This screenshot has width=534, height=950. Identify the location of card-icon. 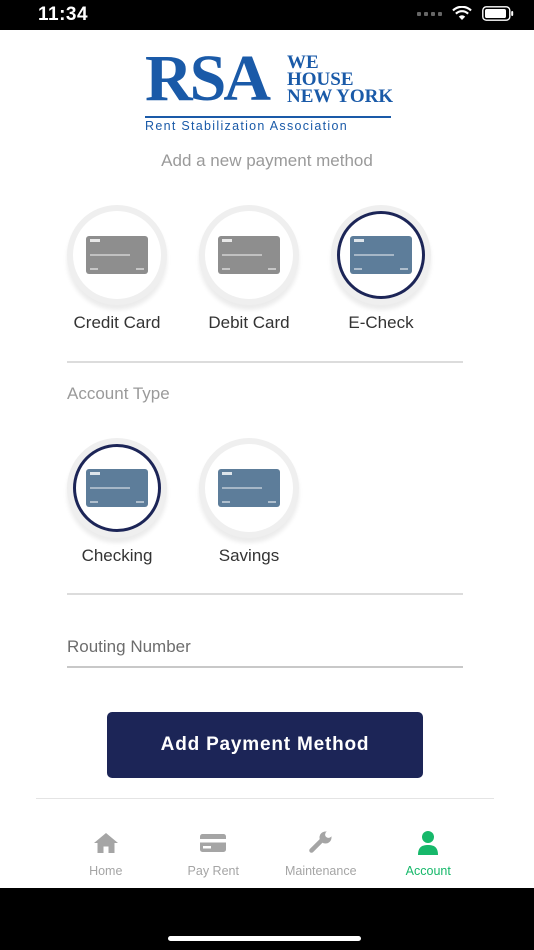
(213, 843).